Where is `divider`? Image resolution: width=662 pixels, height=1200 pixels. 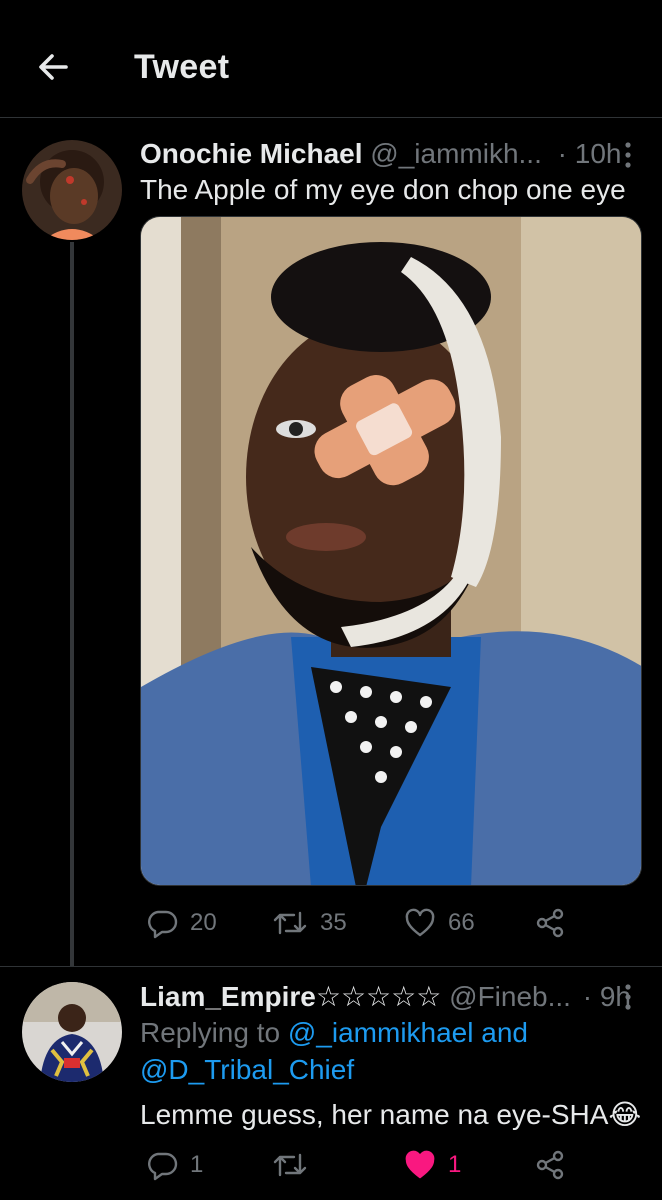
divider is located at coordinates (331, 966).